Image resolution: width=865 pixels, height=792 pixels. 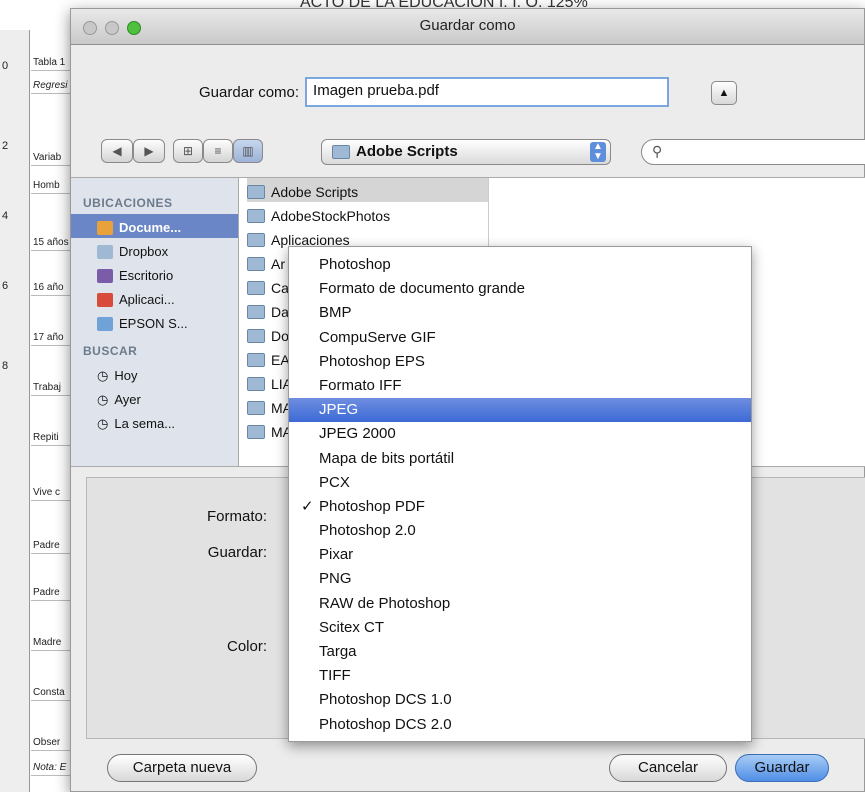 What do you see at coordinates (105, 251) in the screenshot?
I see `dropbox-folder-icon` at bounding box center [105, 251].